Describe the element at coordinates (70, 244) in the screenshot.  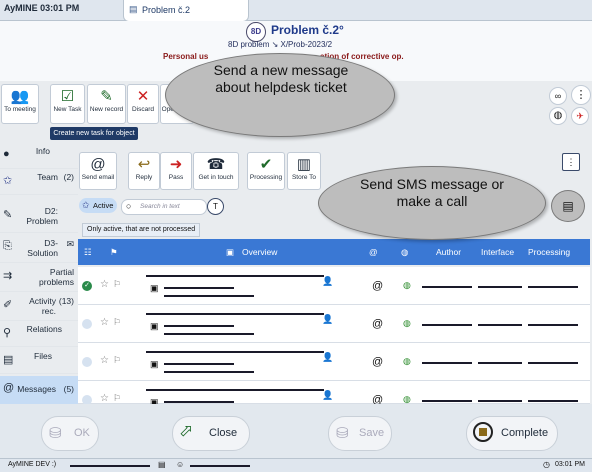
I see `mail-icon: ✉` at that location.